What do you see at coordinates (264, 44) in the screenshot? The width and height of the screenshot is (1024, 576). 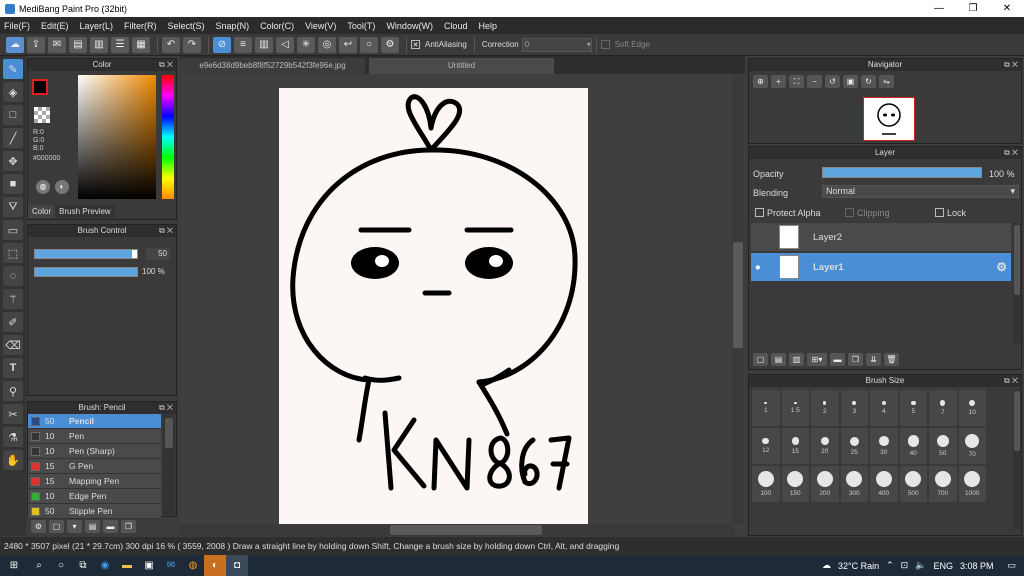 I see `cross-snap-icon: ▥` at bounding box center [264, 44].